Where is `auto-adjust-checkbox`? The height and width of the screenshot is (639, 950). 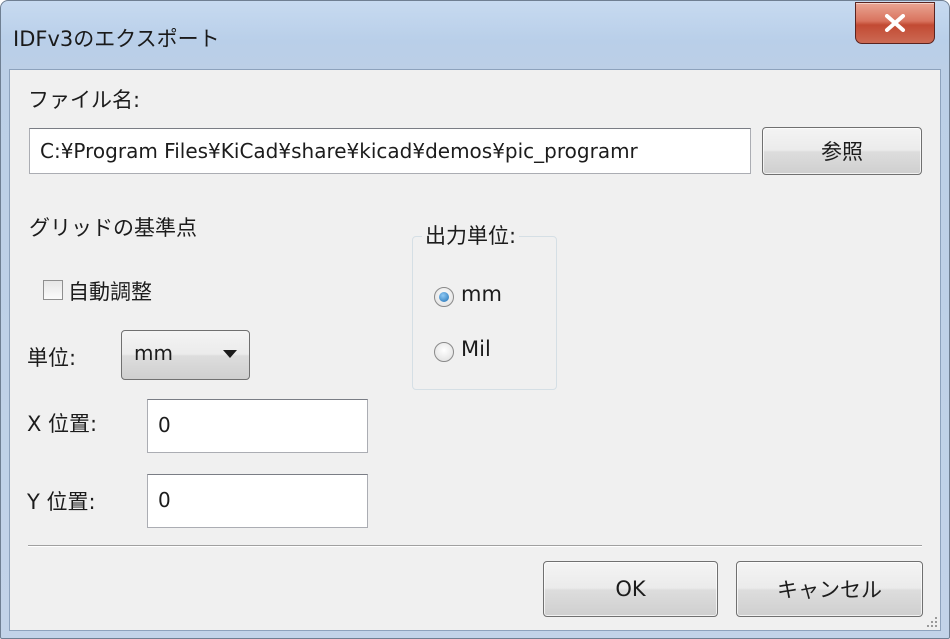 auto-adjust-checkbox is located at coordinates (53, 290).